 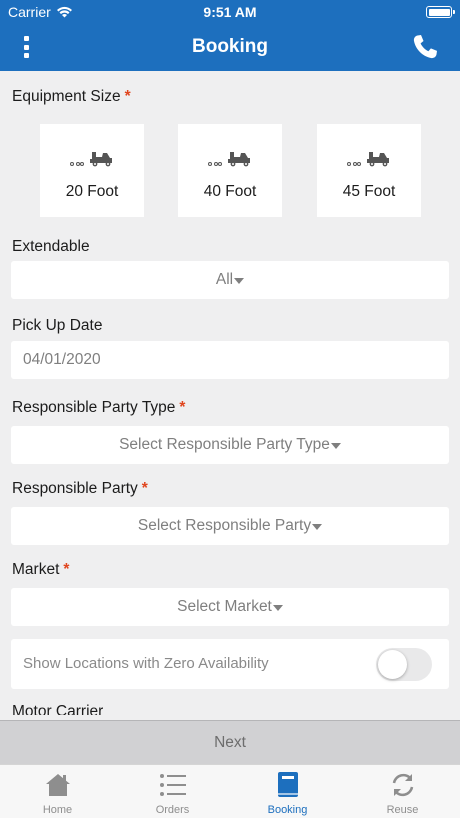 I want to click on responsible-party-select: Select Responsible Party, so click(x=230, y=526).